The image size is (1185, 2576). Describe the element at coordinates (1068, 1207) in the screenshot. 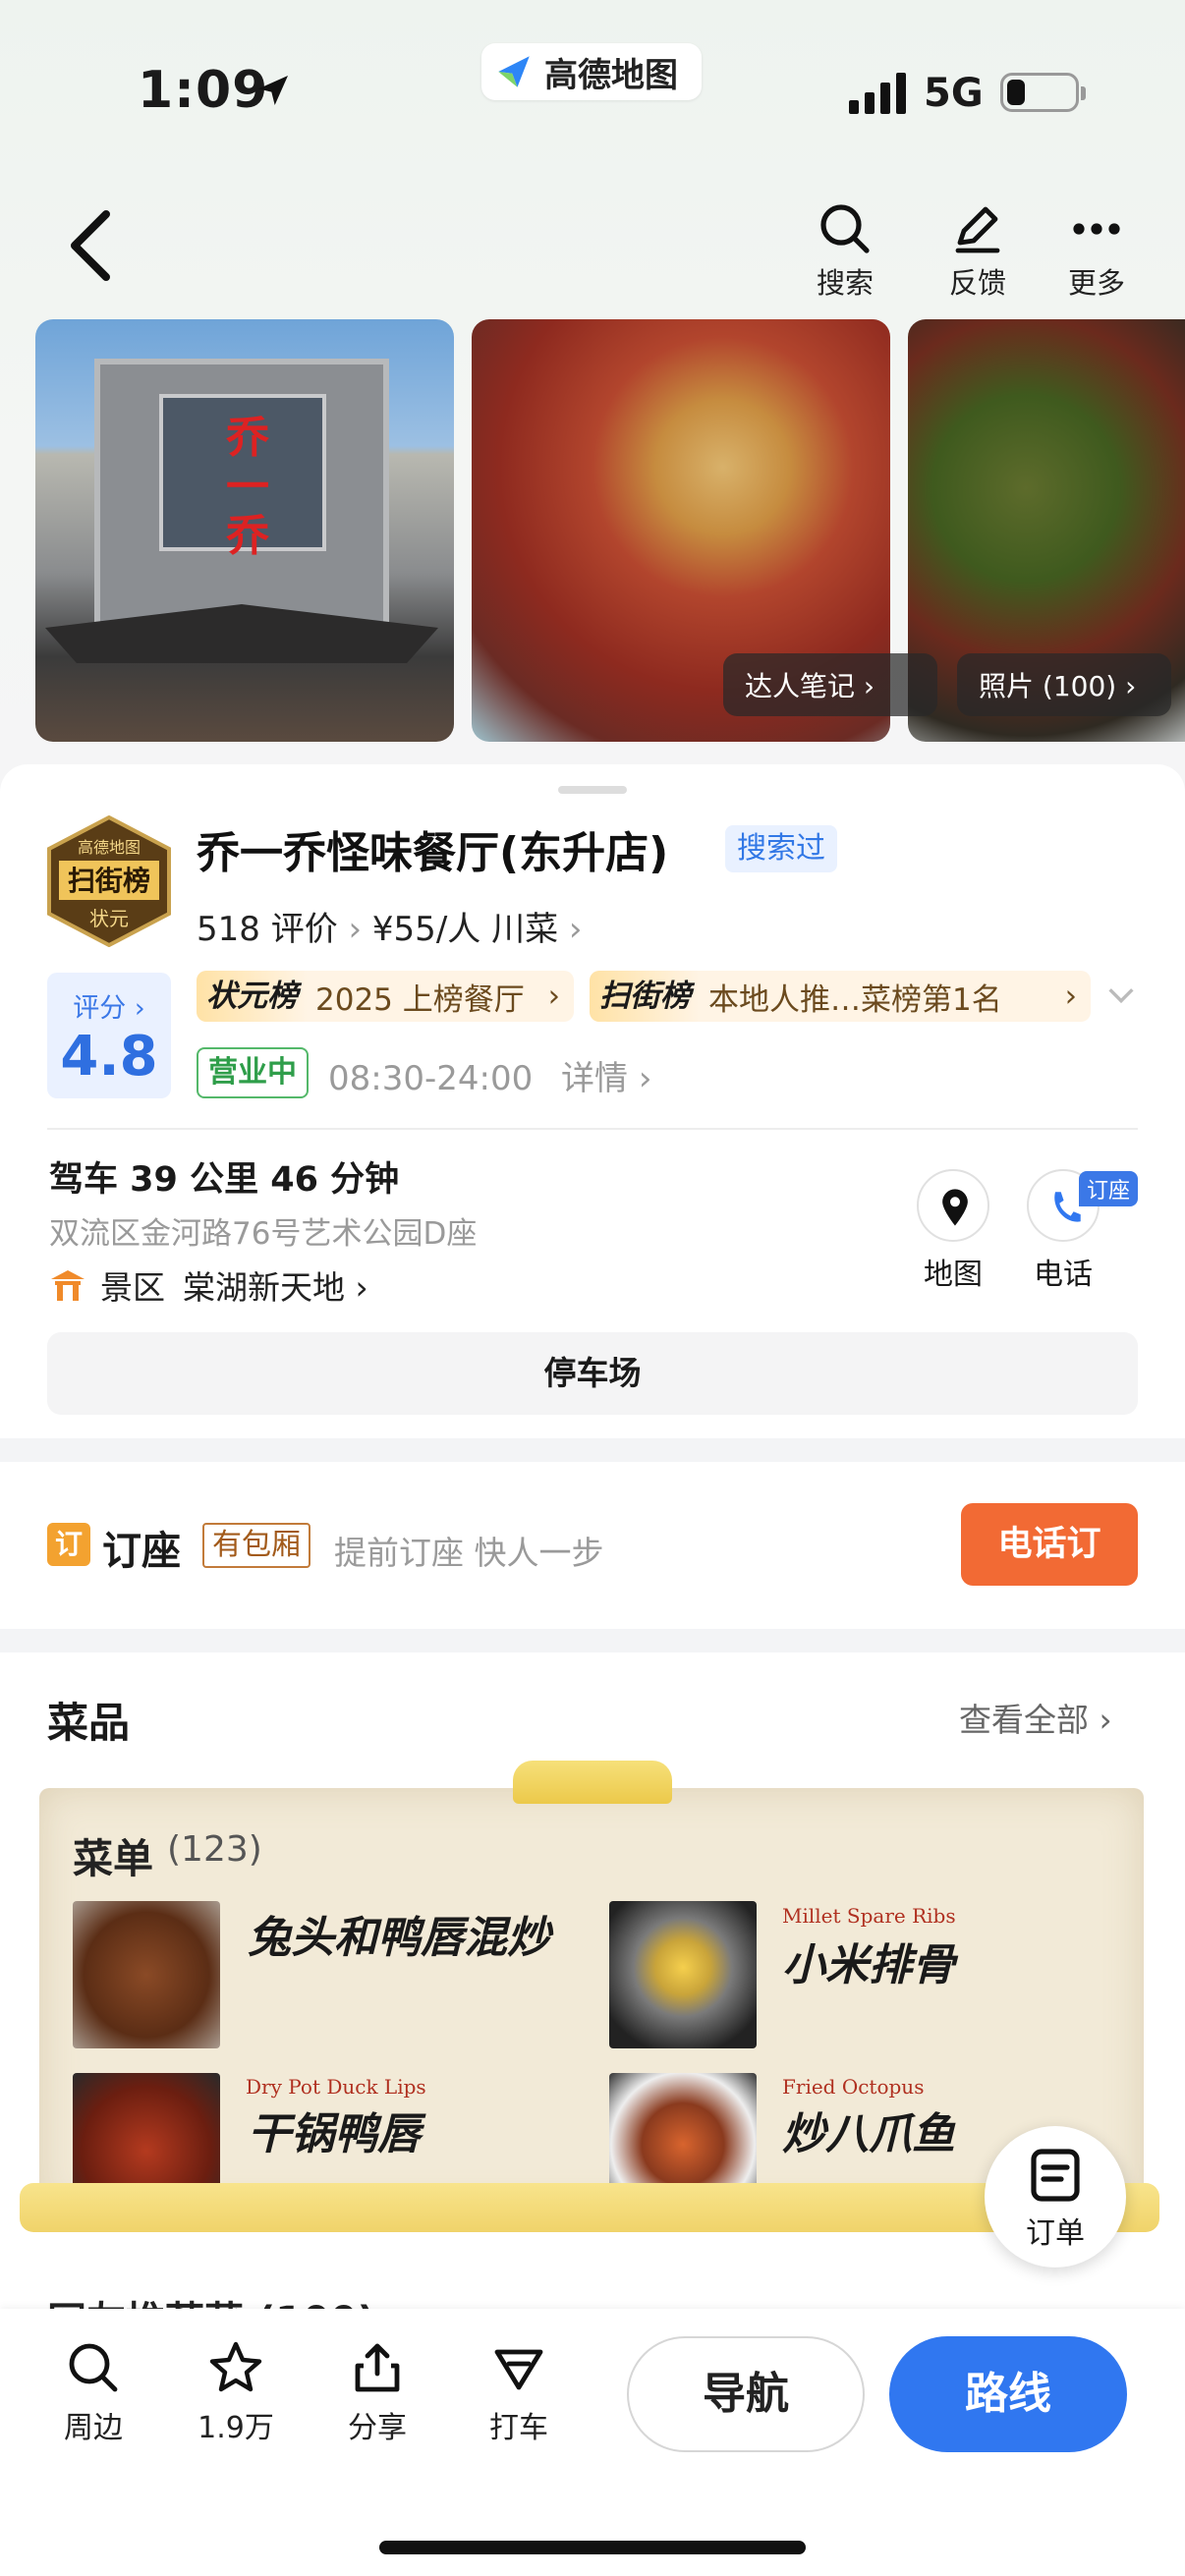

I see `phone-icon` at that location.